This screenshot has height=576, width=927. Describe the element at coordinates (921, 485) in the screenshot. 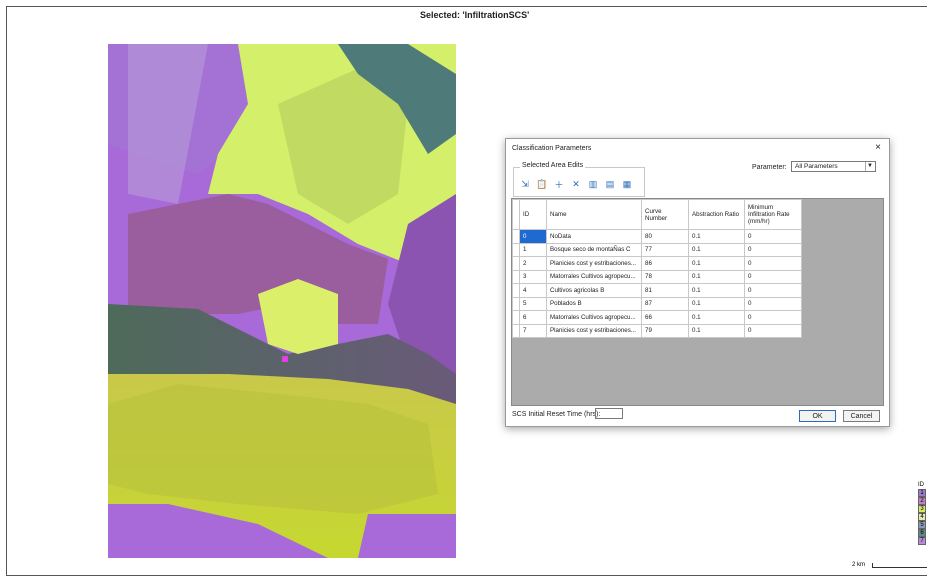

I see `legend-header: ID` at that location.